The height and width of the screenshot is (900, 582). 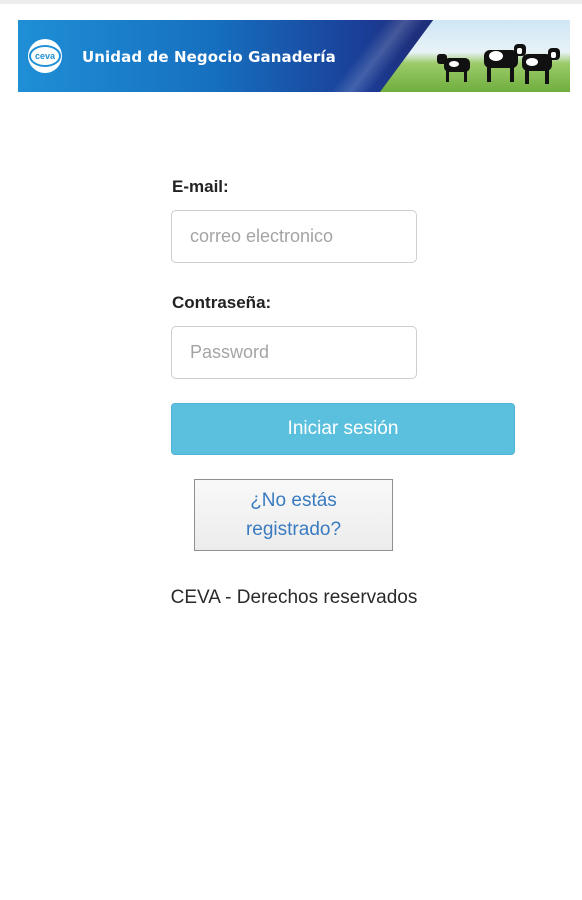 What do you see at coordinates (293, 529) in the screenshot?
I see `register-button-line2: registrado?` at bounding box center [293, 529].